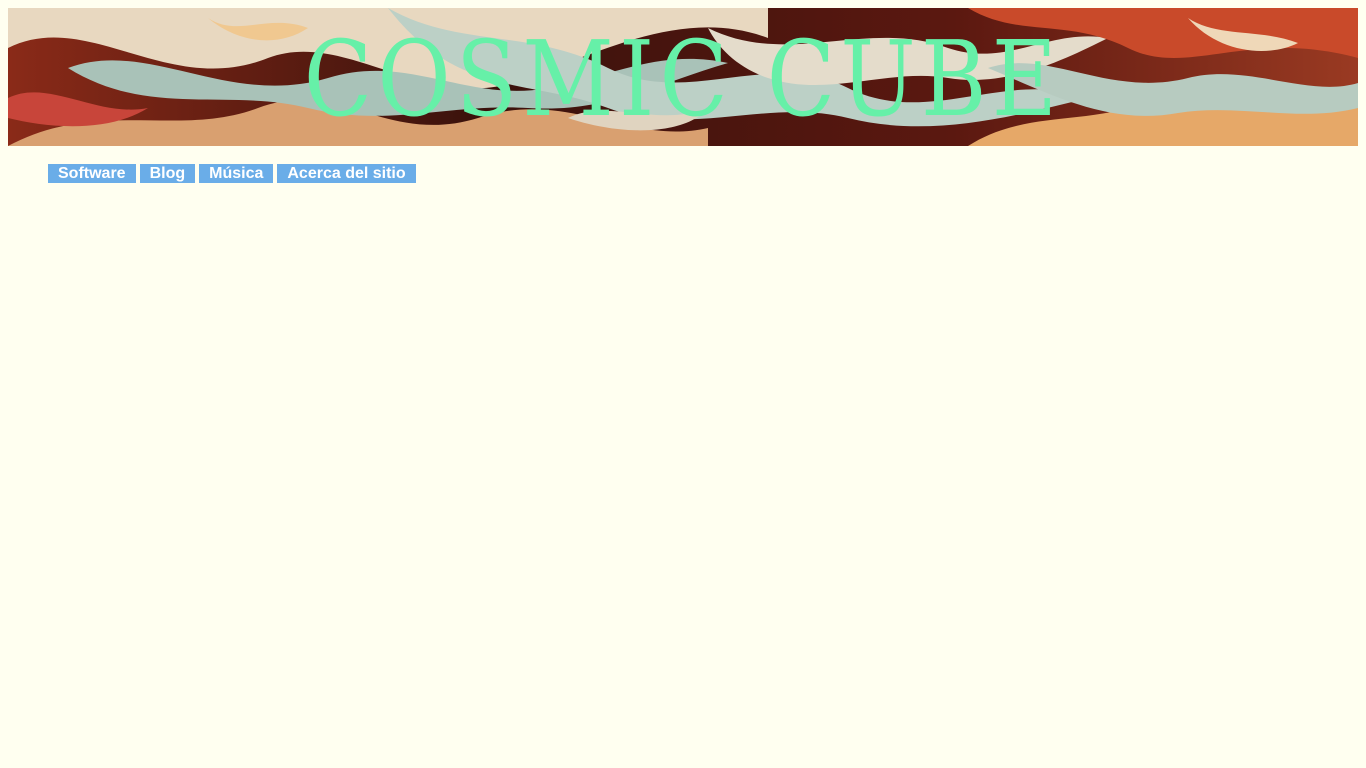 The image size is (1366, 768). Describe the element at coordinates (167, 173) in the screenshot. I see `nav-item-blog: Blog` at that location.